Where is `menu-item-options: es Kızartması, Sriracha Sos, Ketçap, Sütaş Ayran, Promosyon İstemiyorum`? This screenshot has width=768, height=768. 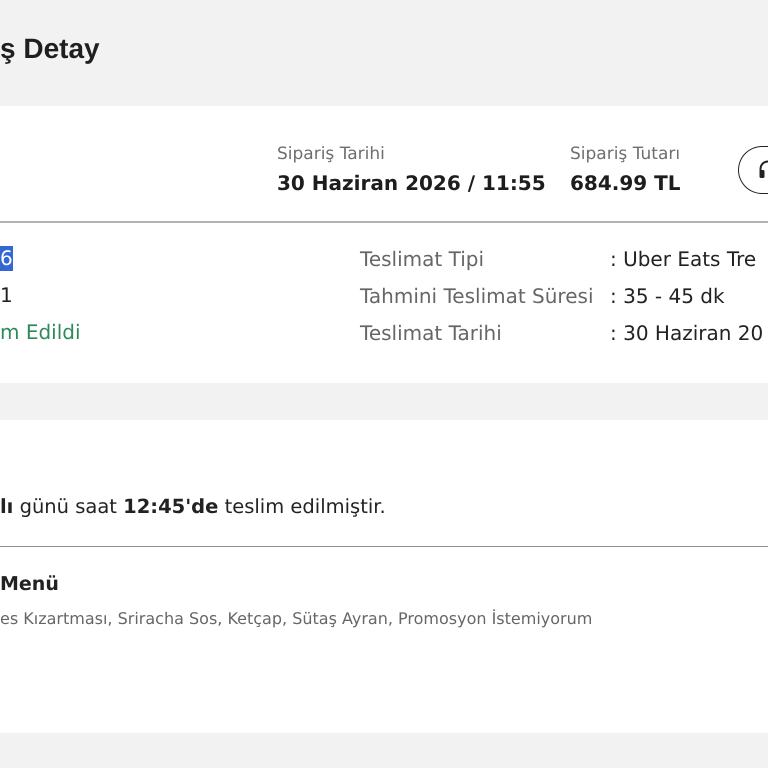 menu-item-options: es Kızartması, Sriracha Sos, Ketçap, Sütaş Ayran, Promosyon İstemiyorum is located at coordinates (384, 619).